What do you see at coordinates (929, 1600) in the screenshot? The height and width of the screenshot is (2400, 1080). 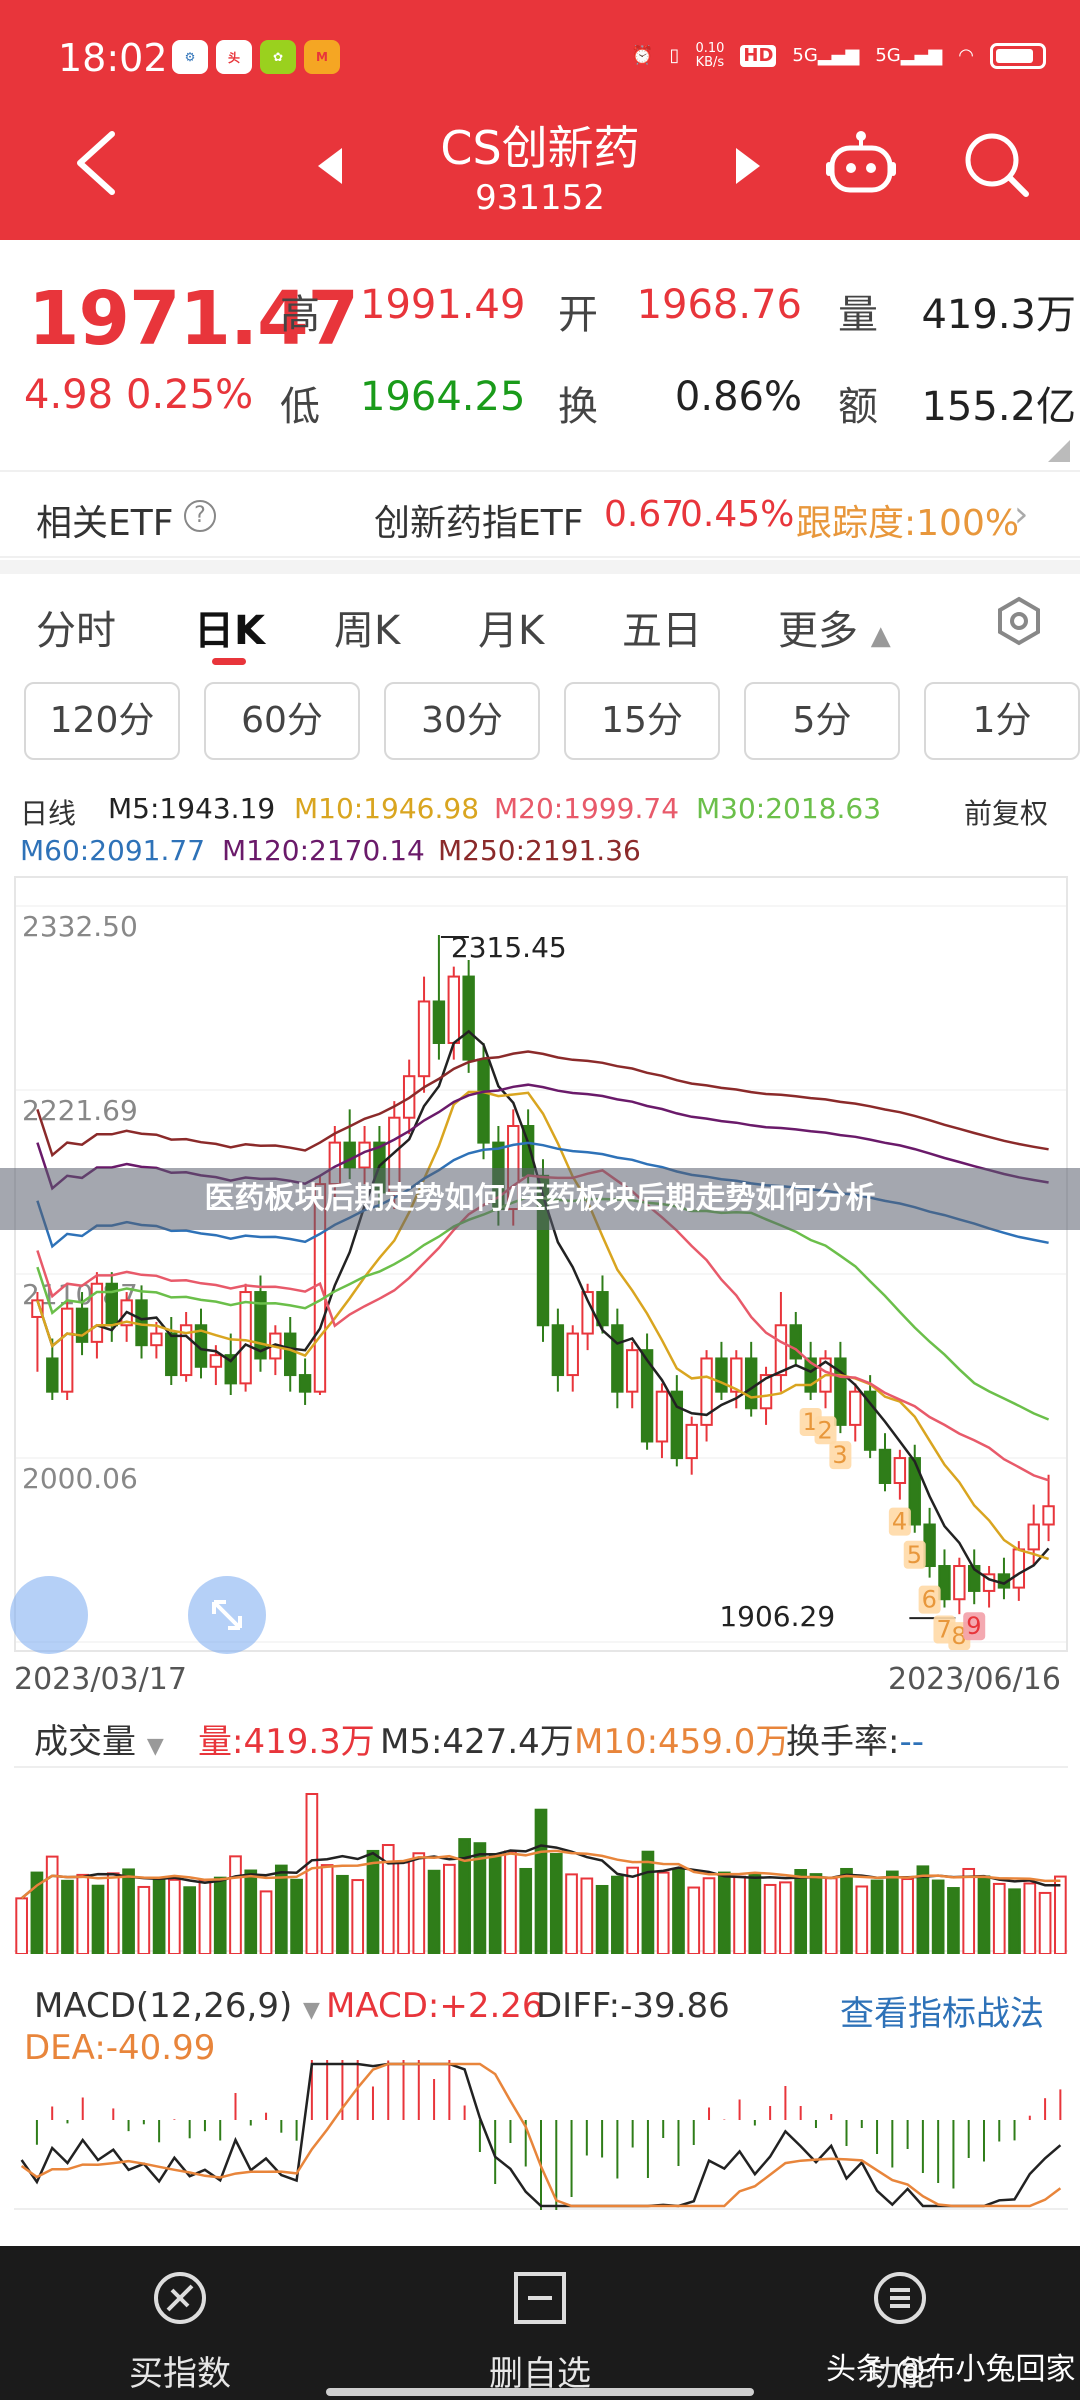 I see `td-marker: 6` at bounding box center [929, 1600].